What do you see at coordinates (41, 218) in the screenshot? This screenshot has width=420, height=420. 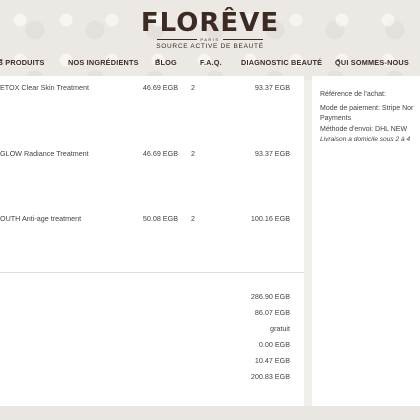 I see `product-name: OUTH Anti-age treatment` at bounding box center [41, 218].